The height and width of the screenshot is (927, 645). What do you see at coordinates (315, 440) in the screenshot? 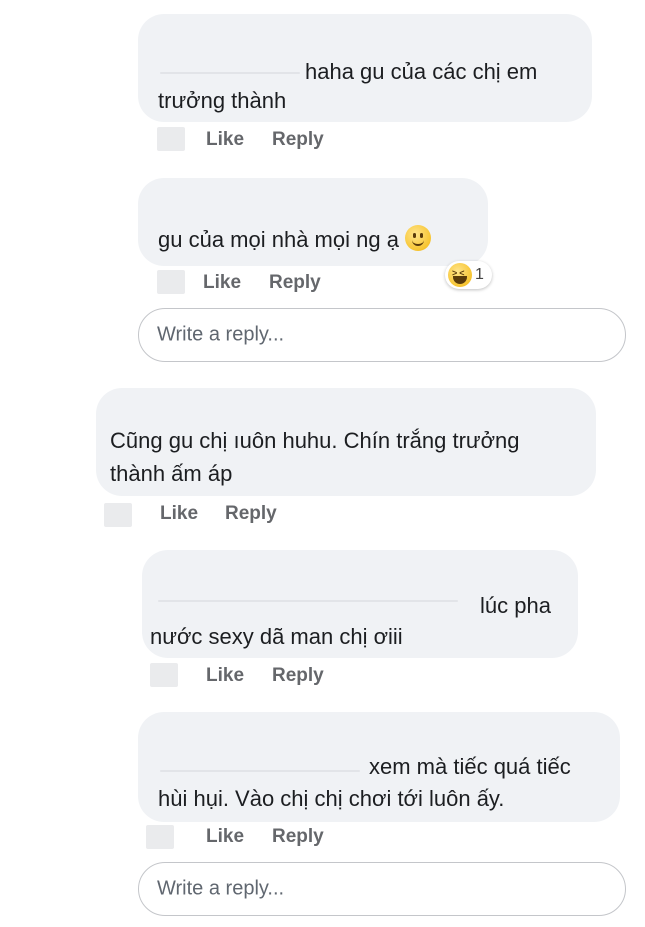
I see `comment-text: Cũng gu chị ıuôn huhu. Chín trắng trưởng` at bounding box center [315, 440].